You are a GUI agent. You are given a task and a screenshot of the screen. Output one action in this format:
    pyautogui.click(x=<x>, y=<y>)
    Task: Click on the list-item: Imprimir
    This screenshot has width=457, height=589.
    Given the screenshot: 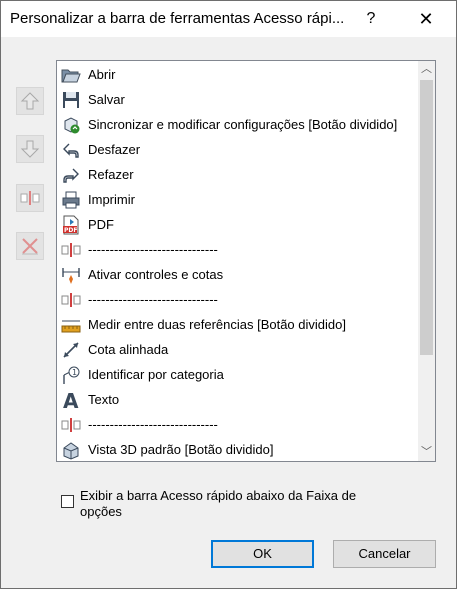 What is the action you would take?
    pyautogui.click(x=235, y=199)
    